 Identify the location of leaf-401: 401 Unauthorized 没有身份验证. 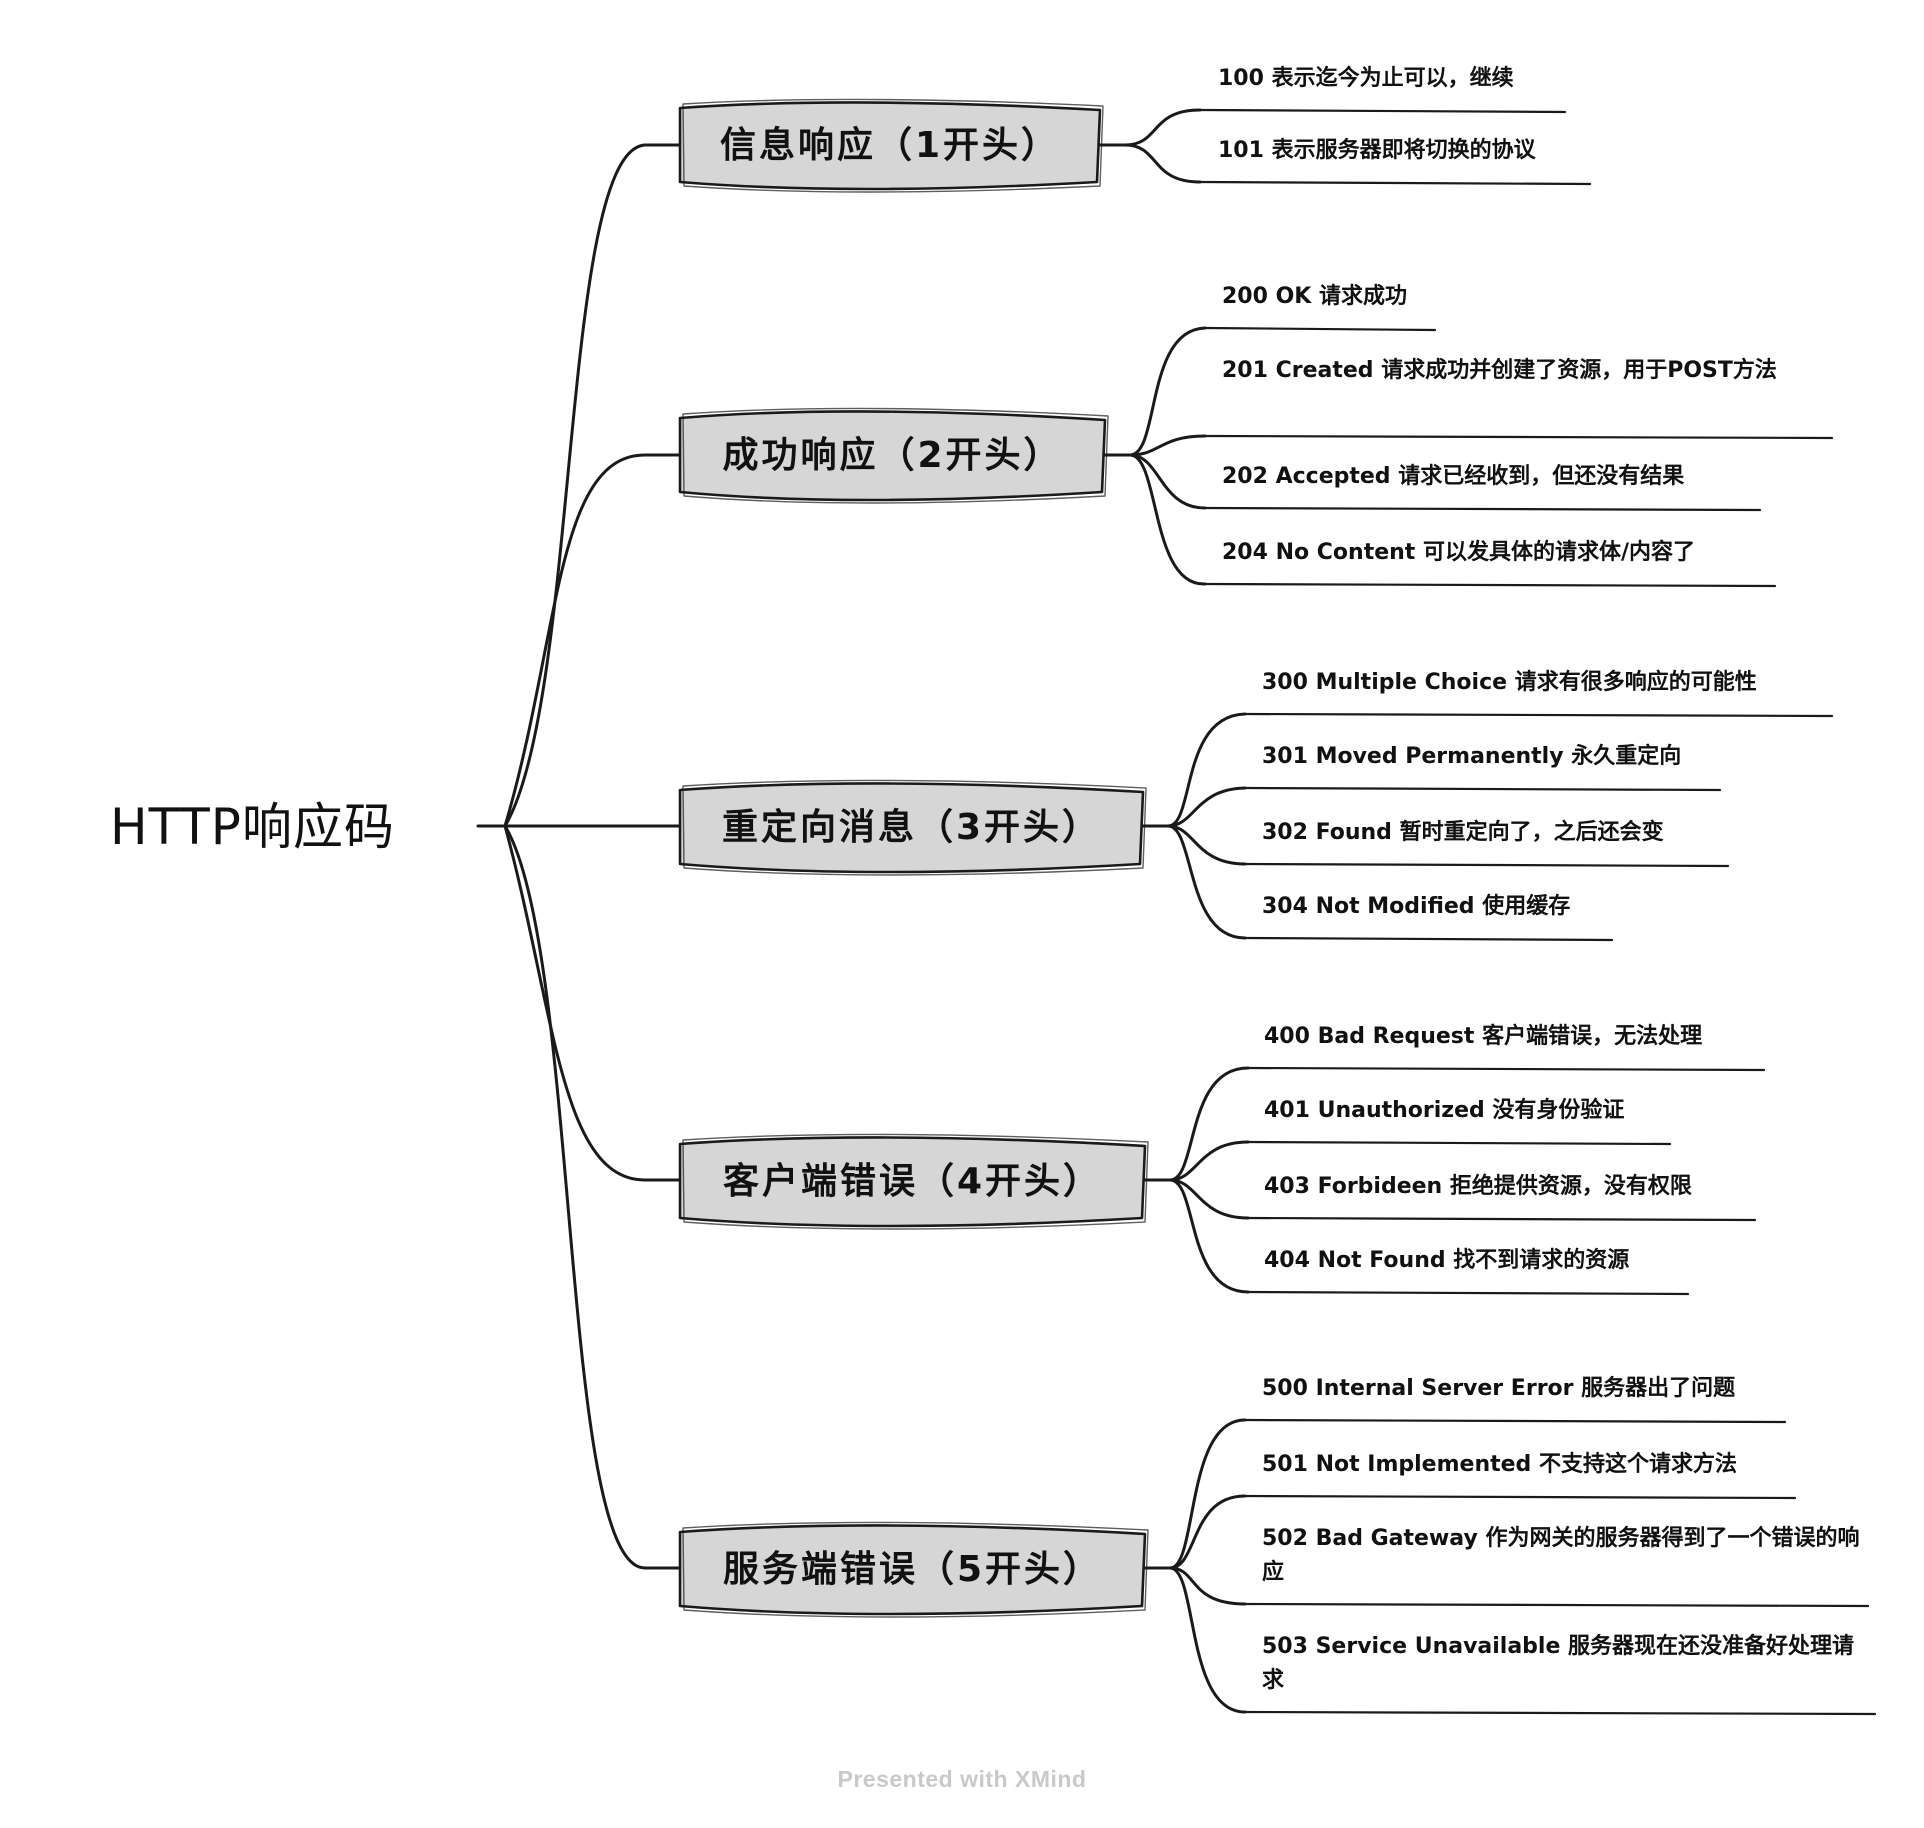
(1469, 1111).